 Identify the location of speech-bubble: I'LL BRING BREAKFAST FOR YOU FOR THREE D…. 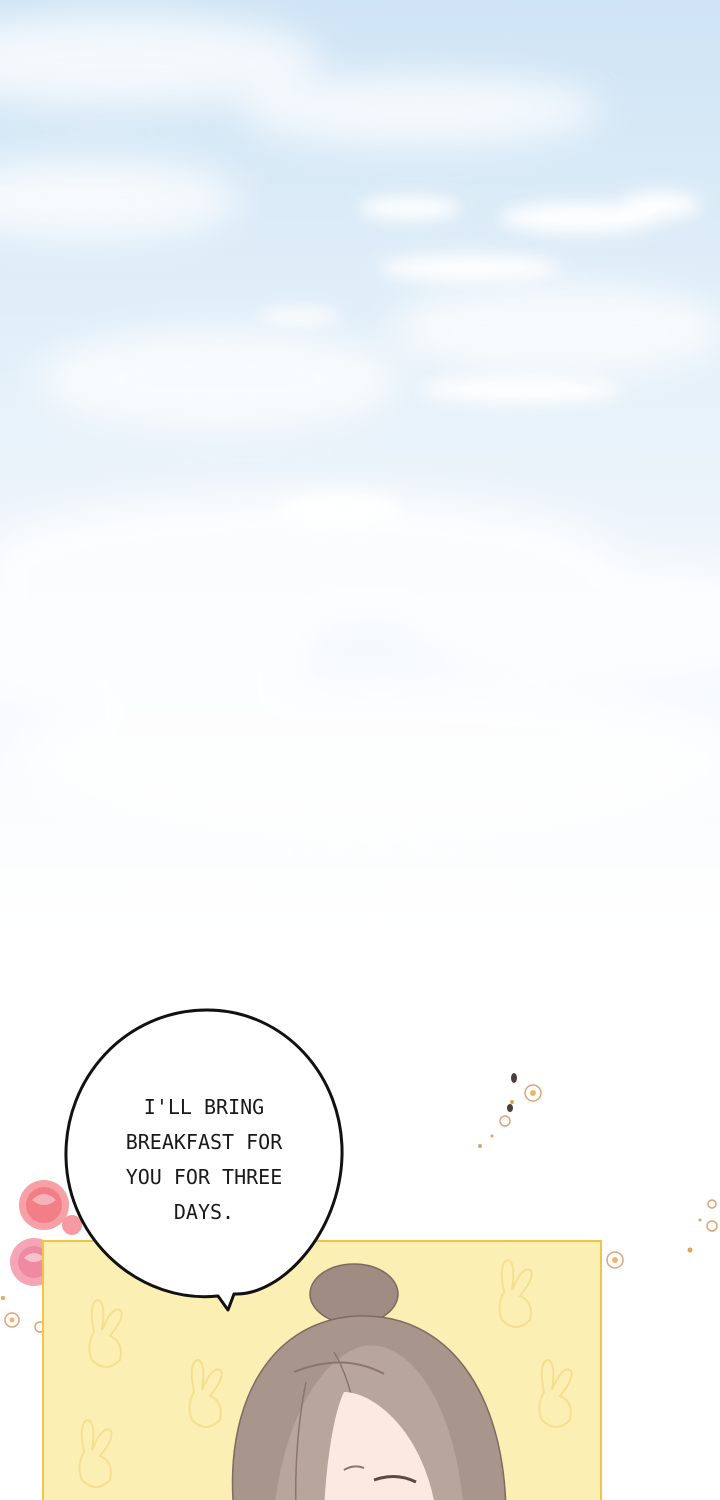
(207, 1161).